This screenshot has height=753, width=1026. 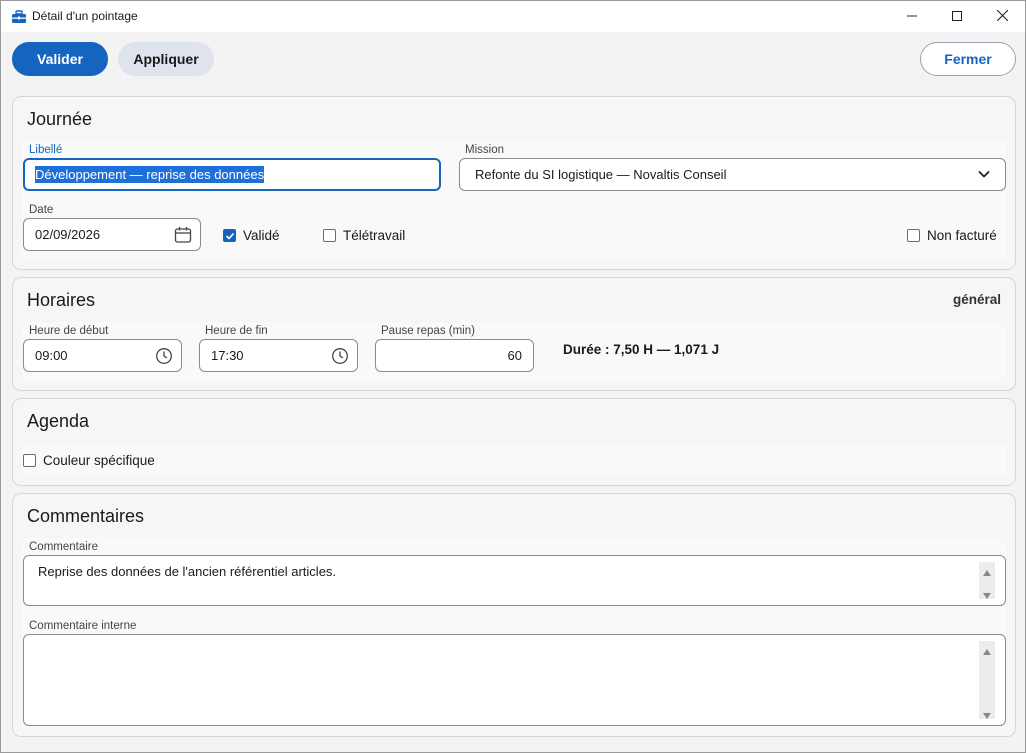 I want to click on validate-button: Valider, so click(x=60, y=59).